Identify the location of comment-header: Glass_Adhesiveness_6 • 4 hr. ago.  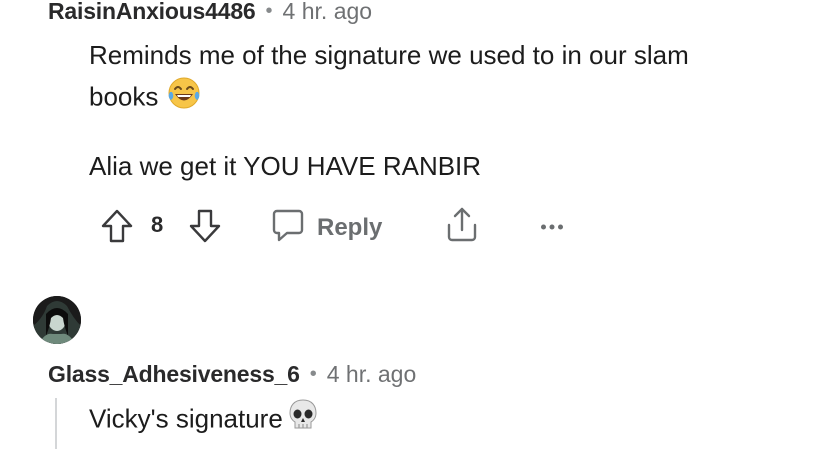
(232, 374).